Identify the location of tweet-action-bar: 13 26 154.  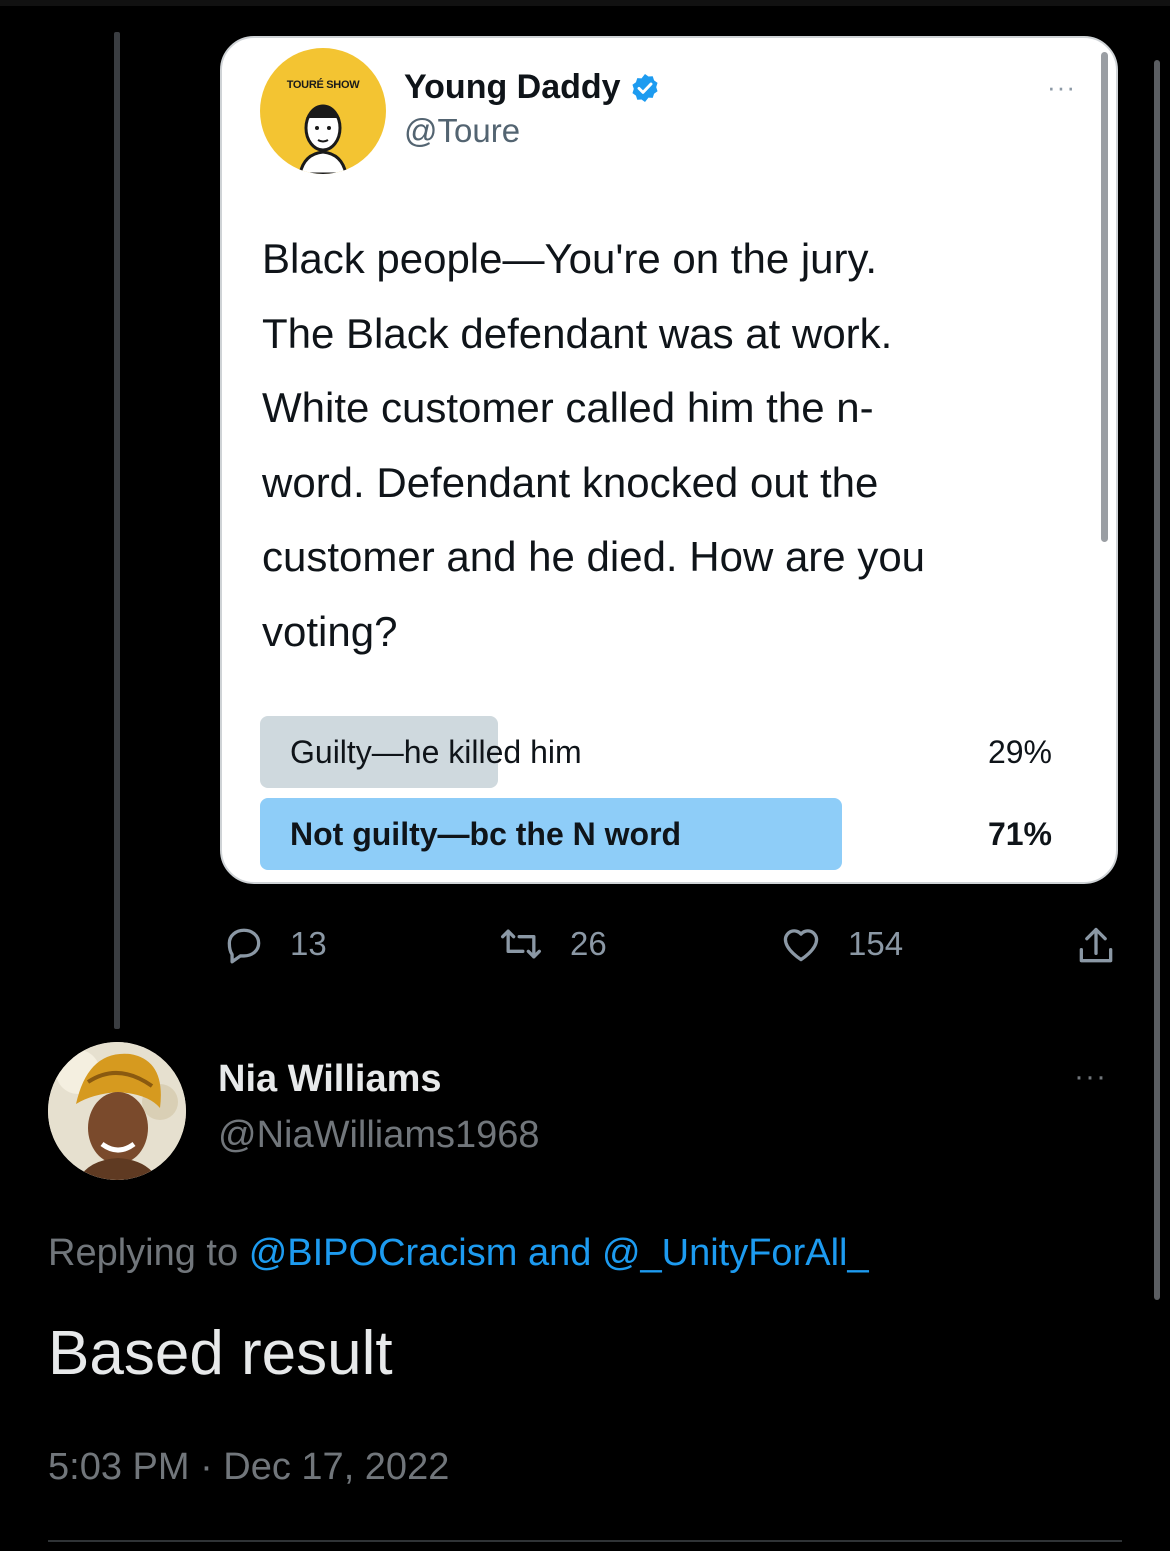
(585, 952).